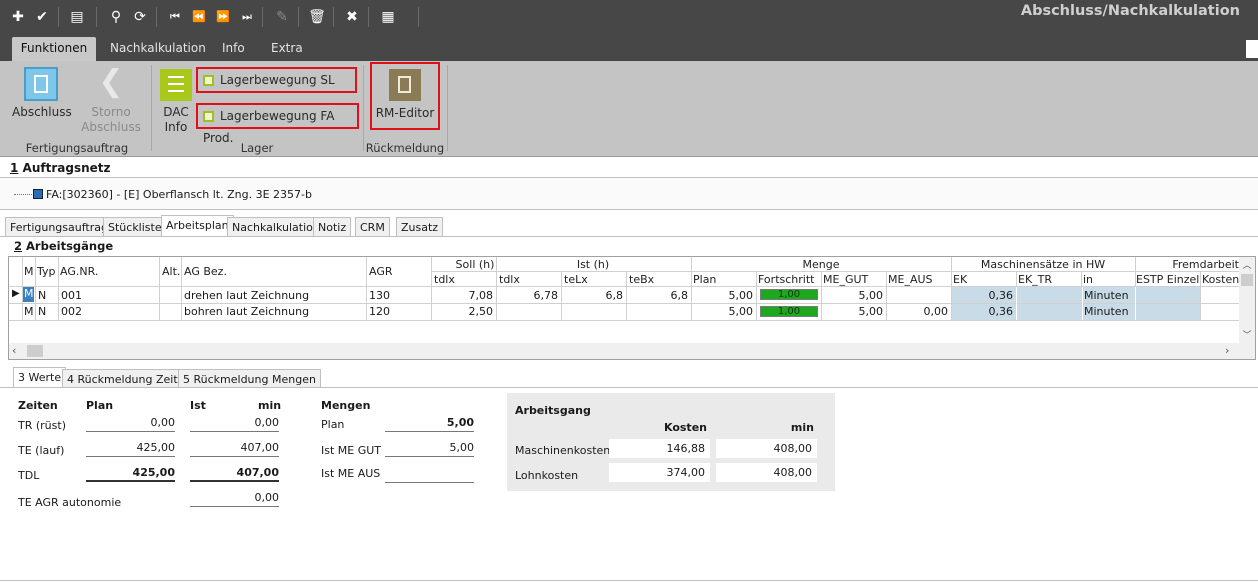 This screenshot has width=1258, height=583. I want to click on col-header-in: in, so click(1088, 279).